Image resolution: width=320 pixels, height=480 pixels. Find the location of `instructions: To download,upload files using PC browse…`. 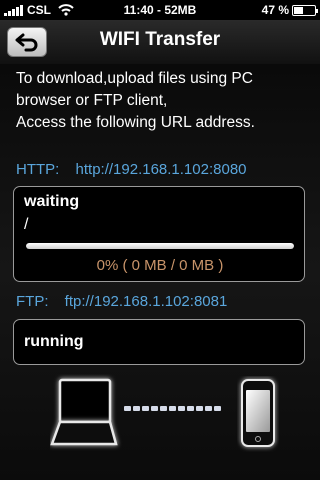

instructions: To download,upload files using PC browse… is located at coordinates (164, 101).